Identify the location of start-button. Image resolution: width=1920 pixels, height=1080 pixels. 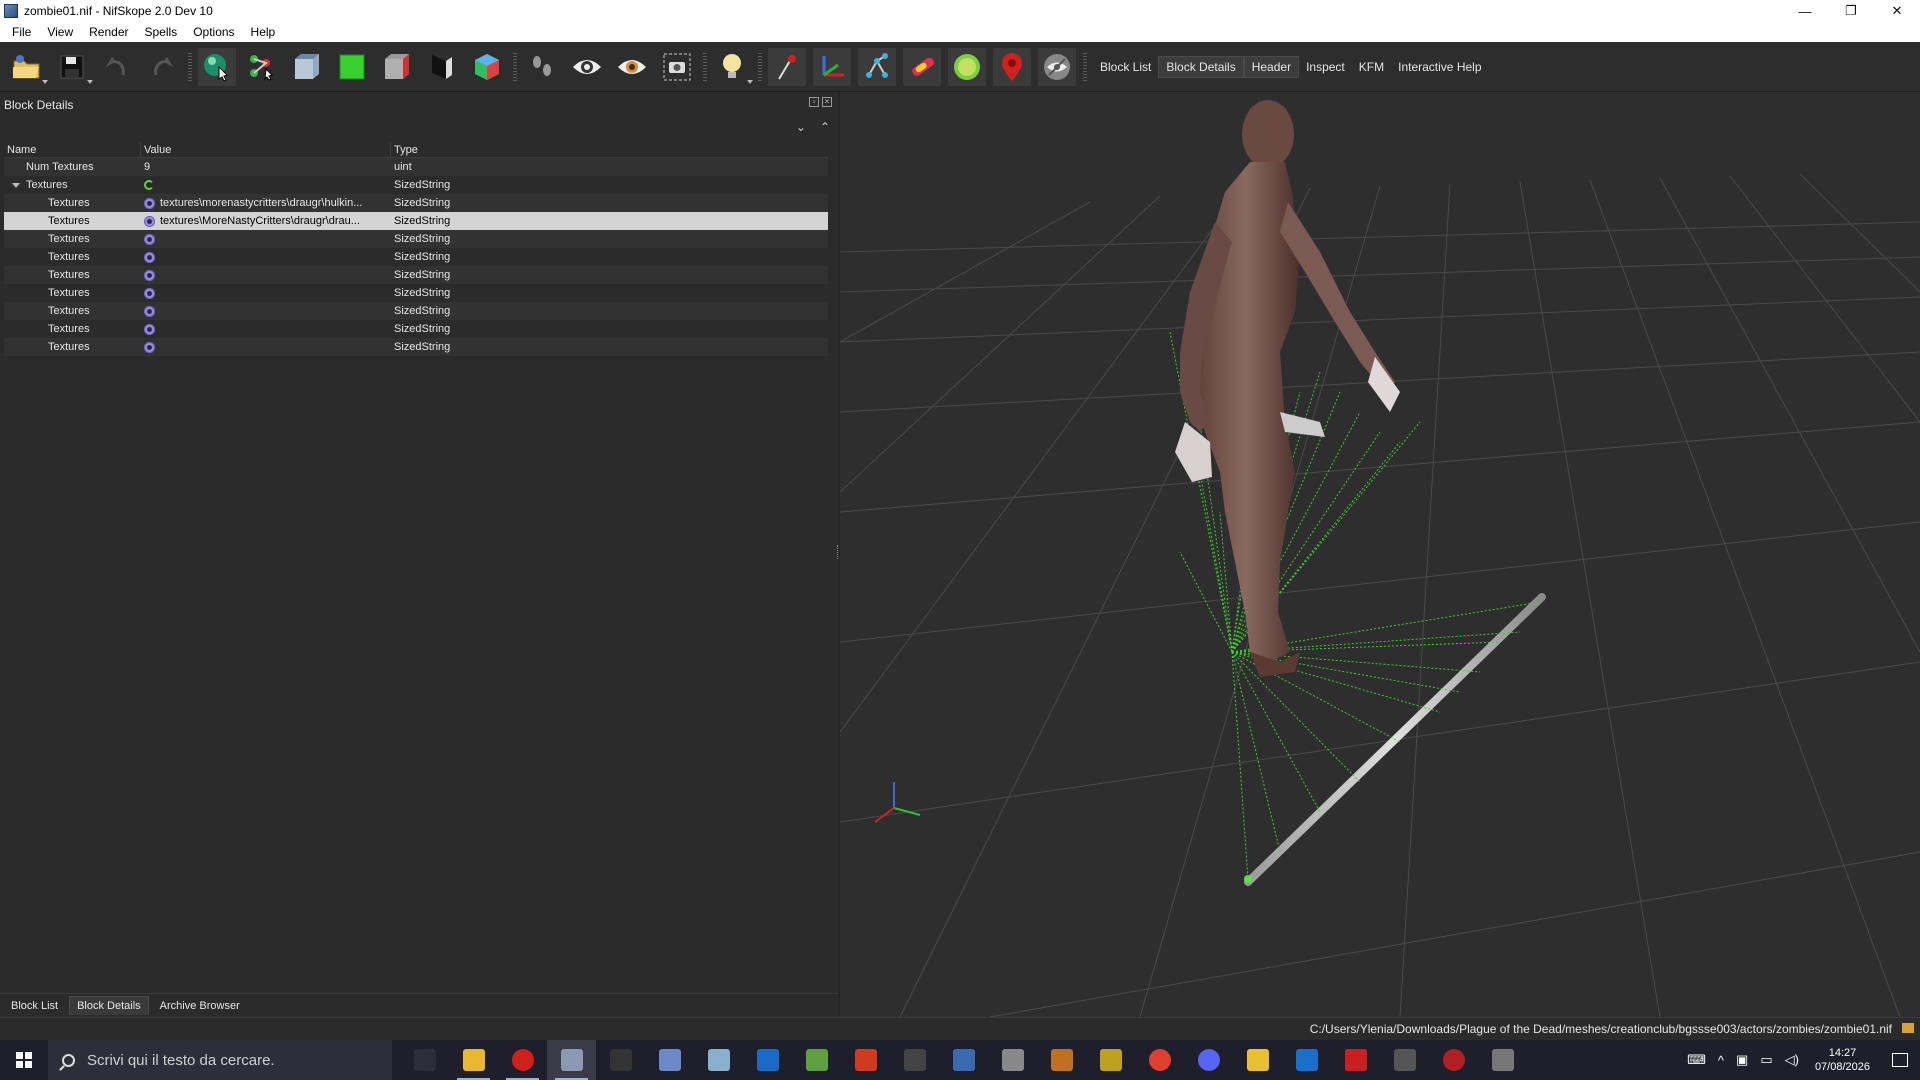
(24, 1060).